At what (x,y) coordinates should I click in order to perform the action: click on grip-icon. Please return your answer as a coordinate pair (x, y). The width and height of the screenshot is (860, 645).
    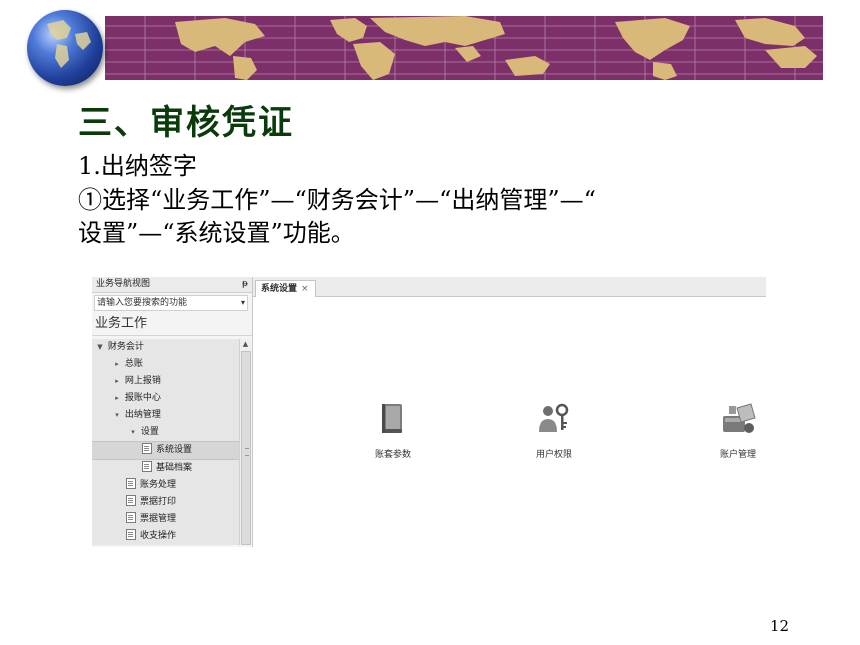
    Looking at the image, I should click on (247, 452).